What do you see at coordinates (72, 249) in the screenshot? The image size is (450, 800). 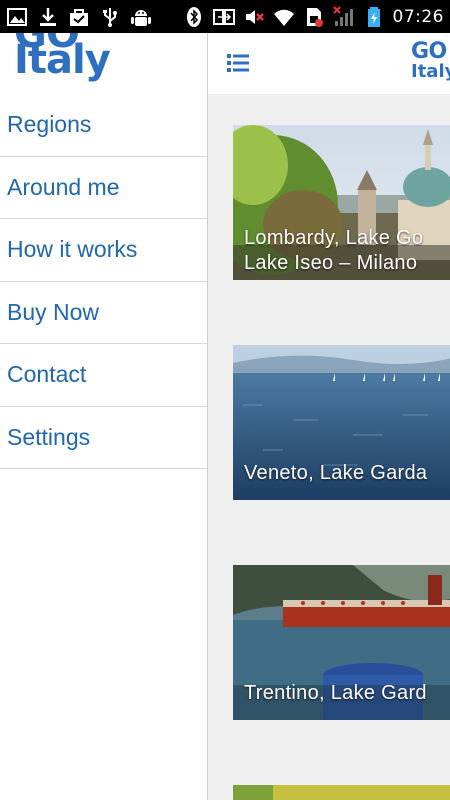 I see `menu-item-label: How it works` at bounding box center [72, 249].